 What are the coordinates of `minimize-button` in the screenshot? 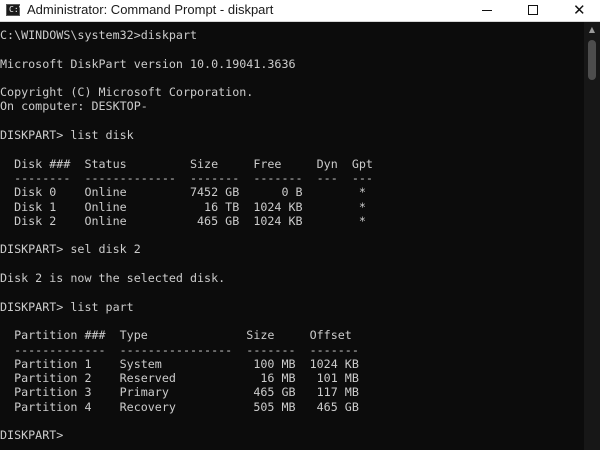 It's located at (487, 10).